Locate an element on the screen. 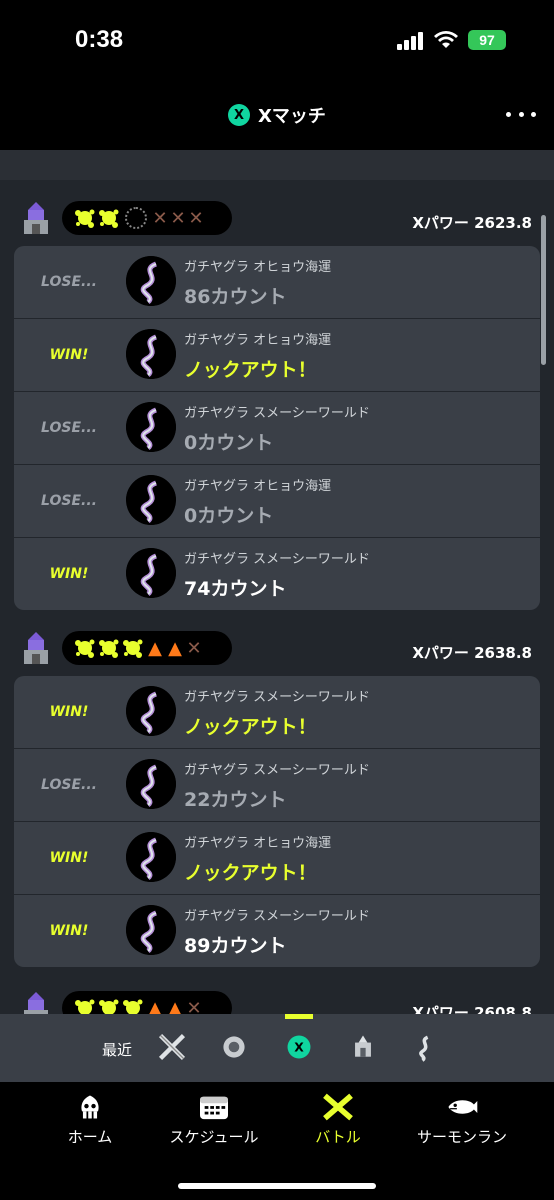 This screenshot has height=1200, width=554. match-score: 22カウント is located at coordinates (235, 800).